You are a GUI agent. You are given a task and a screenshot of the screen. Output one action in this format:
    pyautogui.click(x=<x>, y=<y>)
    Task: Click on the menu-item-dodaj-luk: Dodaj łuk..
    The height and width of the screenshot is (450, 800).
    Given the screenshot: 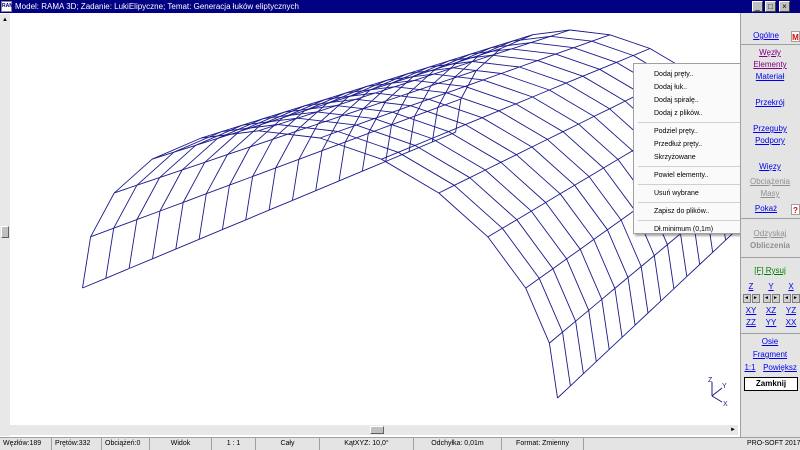 What is the action you would take?
    pyautogui.click(x=689, y=87)
    